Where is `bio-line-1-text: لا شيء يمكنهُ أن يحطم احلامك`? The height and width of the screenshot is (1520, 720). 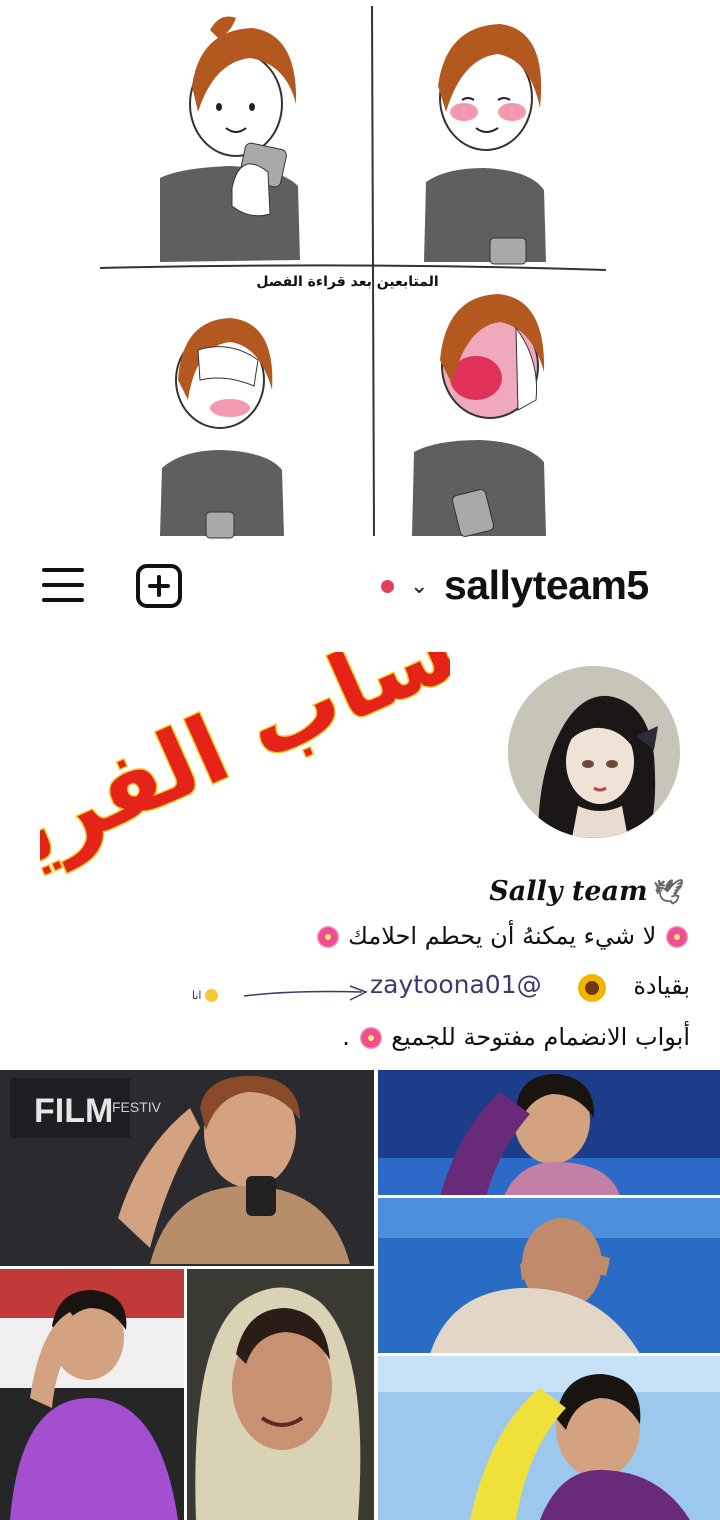 bio-line-1-text: لا شيء يمكنهُ أن يحطم احلامك is located at coordinates (502, 936).